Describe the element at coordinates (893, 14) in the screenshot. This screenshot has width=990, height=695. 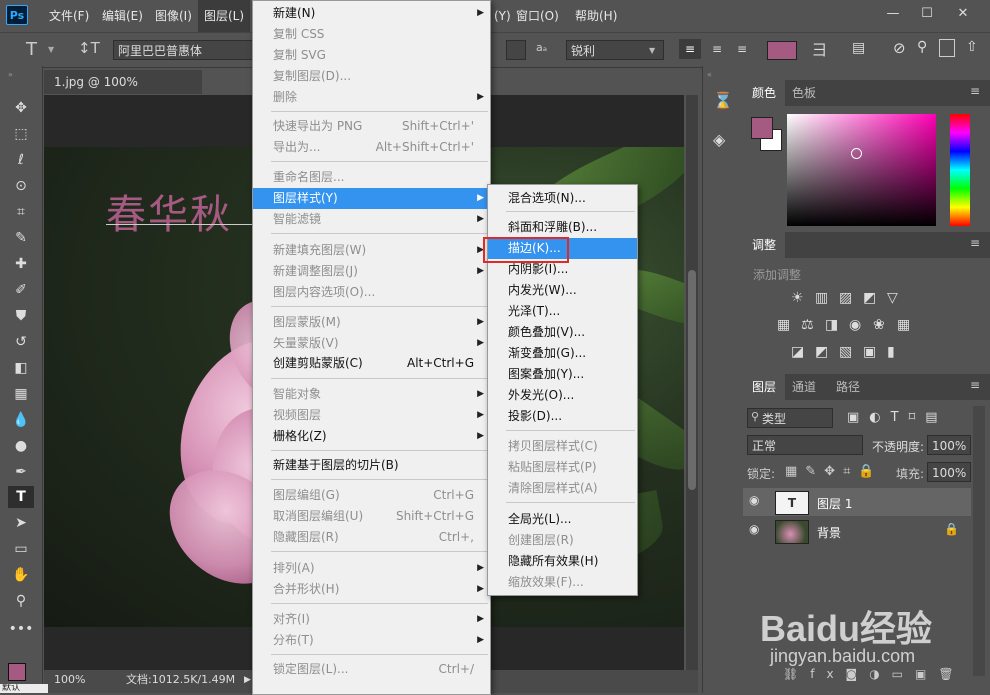
I see `minimize-icon: —` at that location.